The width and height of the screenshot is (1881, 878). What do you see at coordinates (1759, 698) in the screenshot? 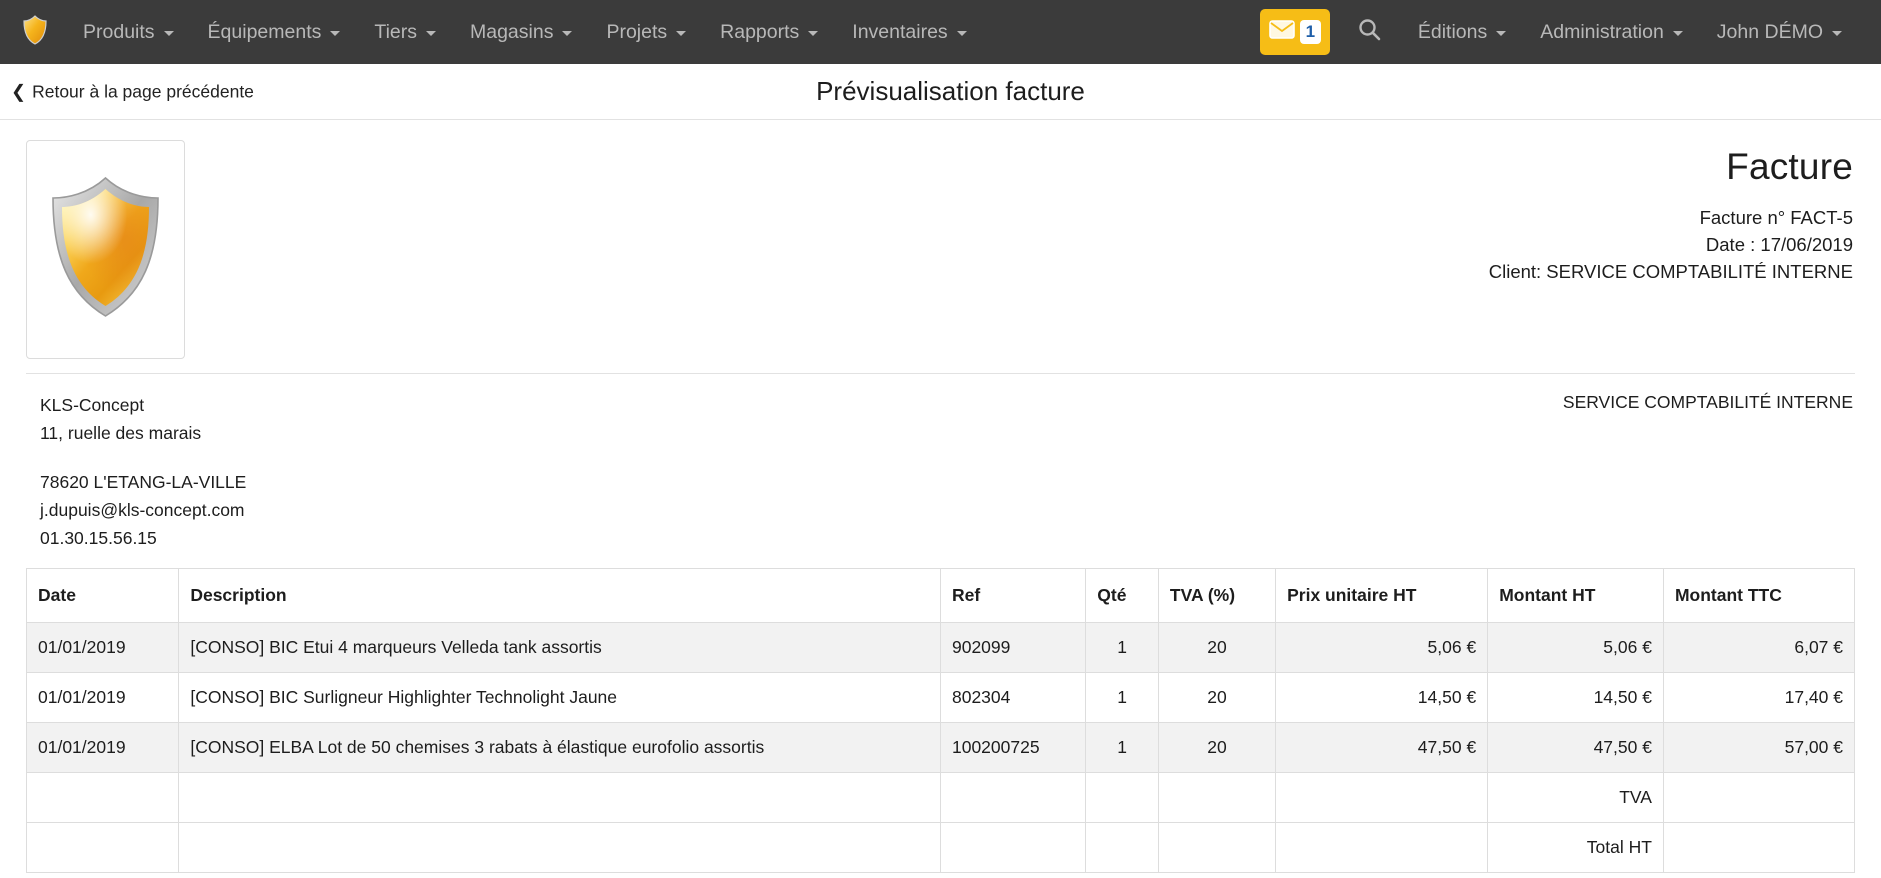
I see `cell-montant-ttc: 17,40 €` at bounding box center [1759, 698].